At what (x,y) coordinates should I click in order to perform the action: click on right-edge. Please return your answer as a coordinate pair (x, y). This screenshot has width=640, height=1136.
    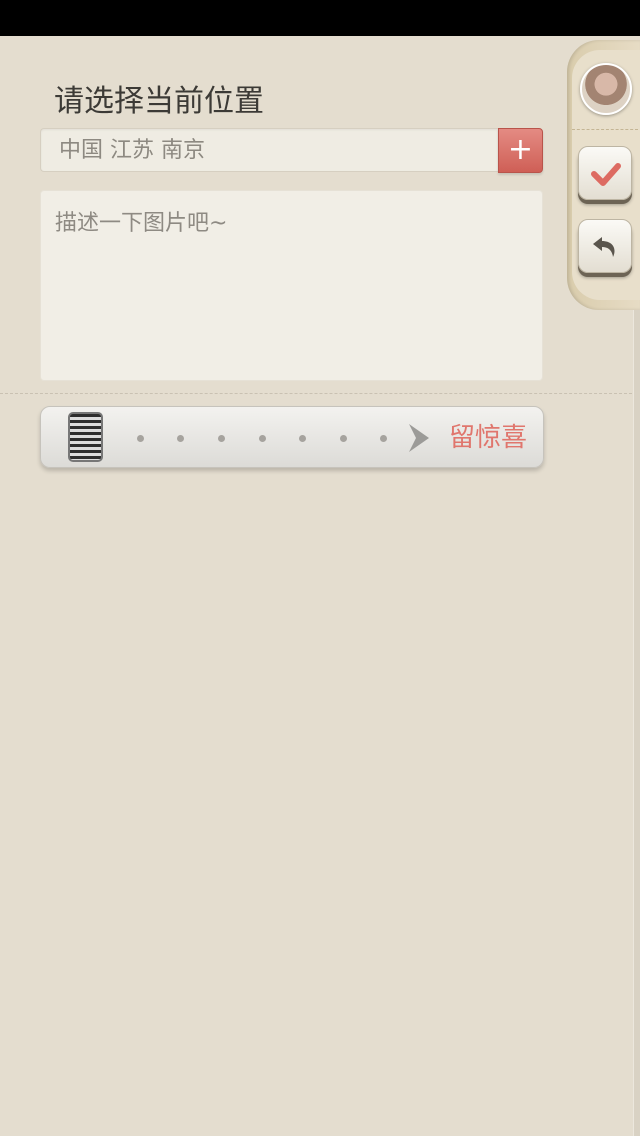
    Looking at the image, I should click on (636, 718).